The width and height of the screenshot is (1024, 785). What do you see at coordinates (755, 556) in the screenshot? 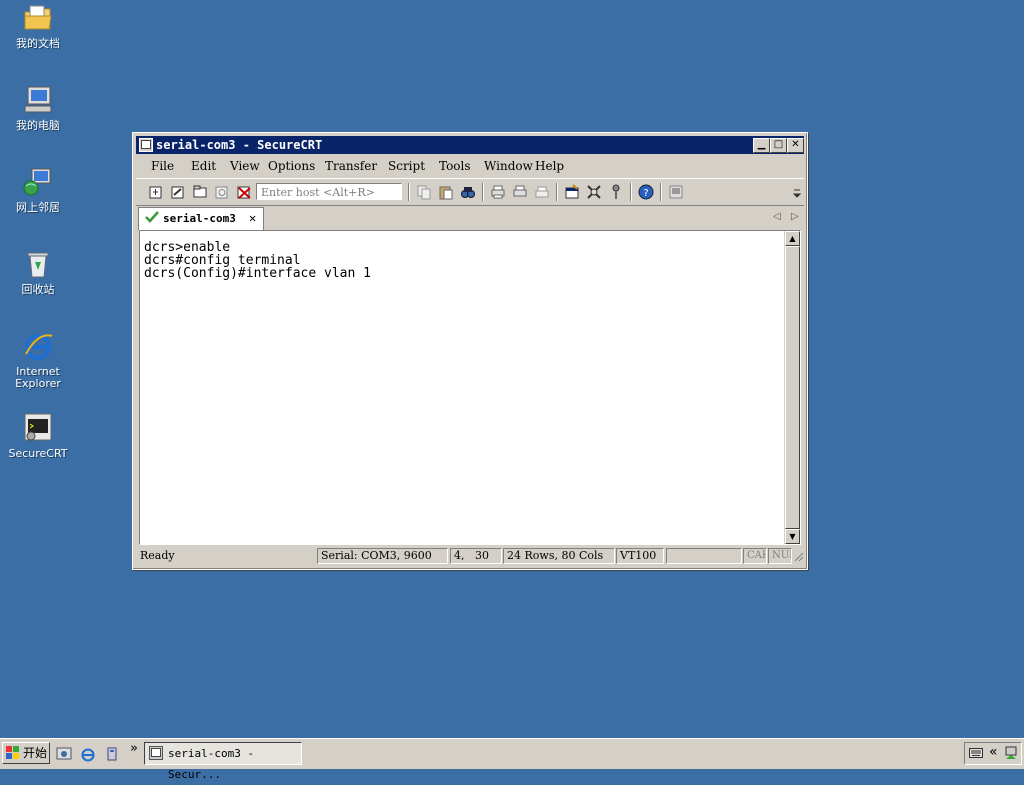
I see `status-cap: CAP` at bounding box center [755, 556].